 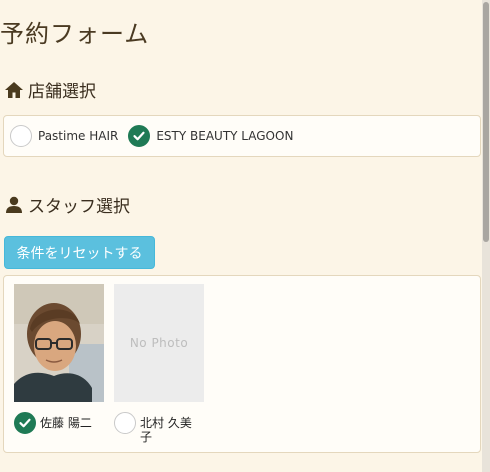 I want to click on page-scrollbar, so click(x=486, y=236).